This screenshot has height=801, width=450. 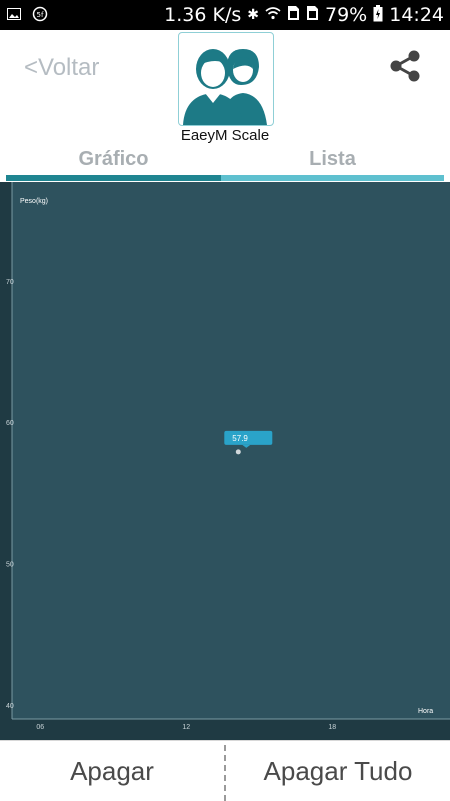 I want to click on tab-indicator-inactive, so click(x=332, y=178).